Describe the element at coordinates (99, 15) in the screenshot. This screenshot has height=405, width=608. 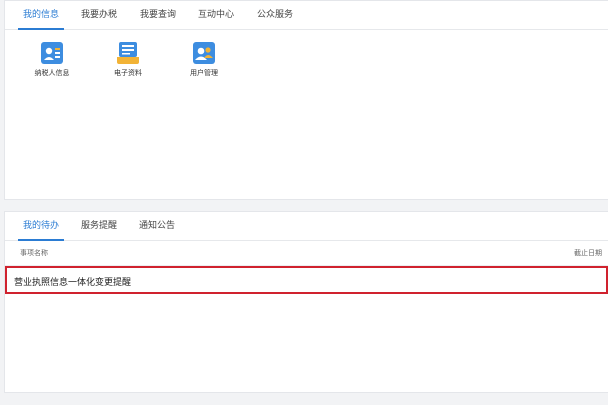
I see `tab-do-tax: 我要办税` at that location.